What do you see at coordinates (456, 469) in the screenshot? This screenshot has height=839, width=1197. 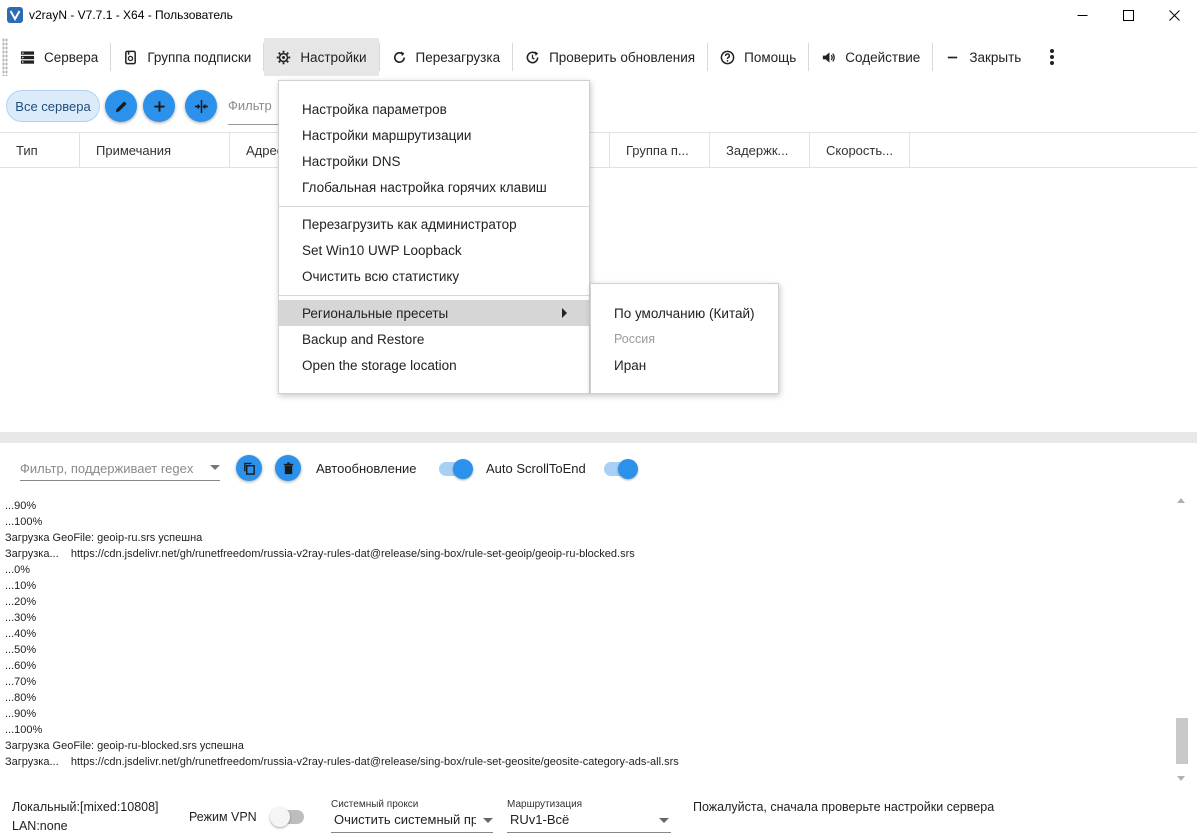 I see `auto-refresh-toggle` at bounding box center [456, 469].